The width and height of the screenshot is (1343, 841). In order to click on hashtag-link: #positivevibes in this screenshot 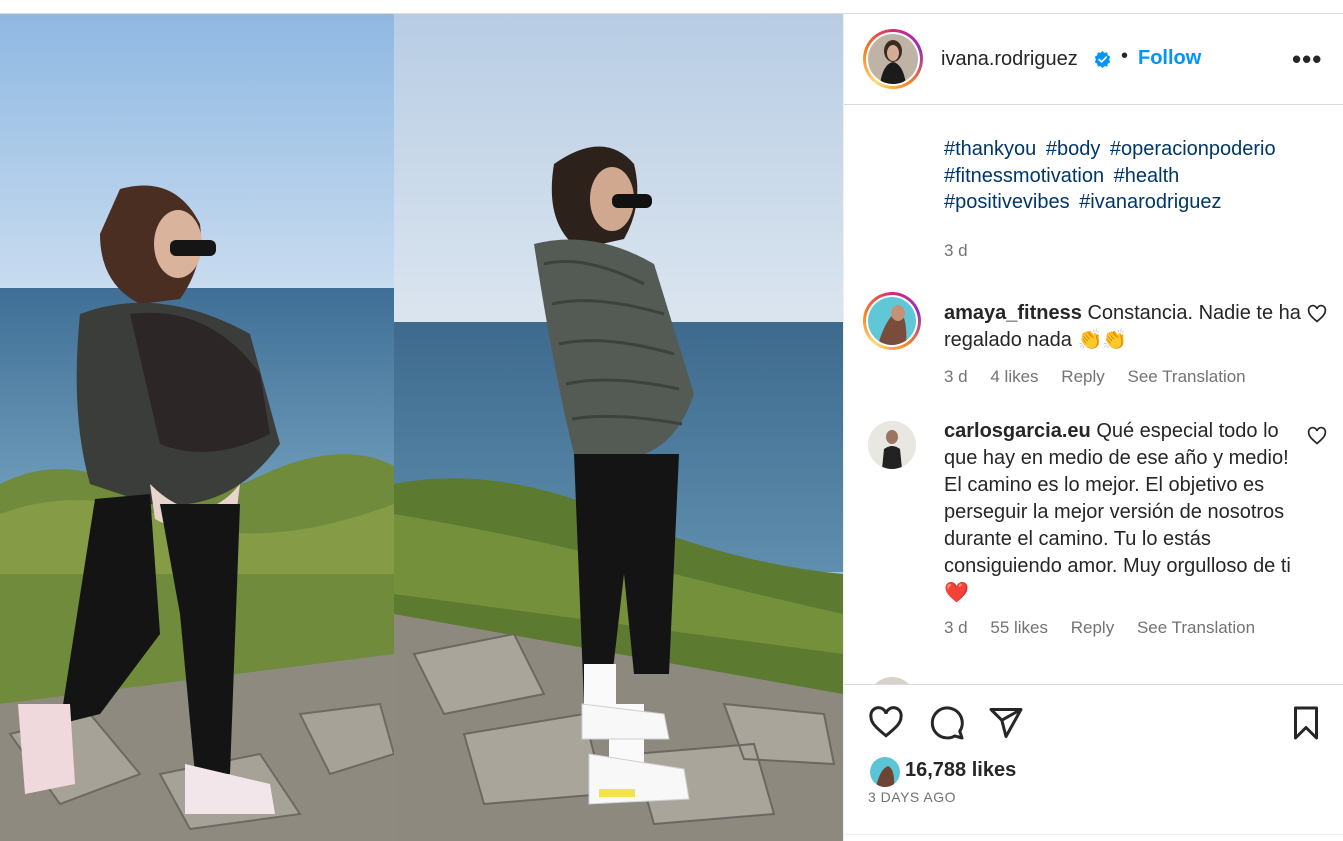, I will do `click(1007, 202)`.